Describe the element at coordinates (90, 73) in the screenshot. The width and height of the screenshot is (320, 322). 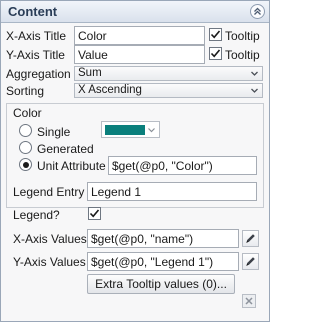
I see `aggregation-value: Sum` at that location.